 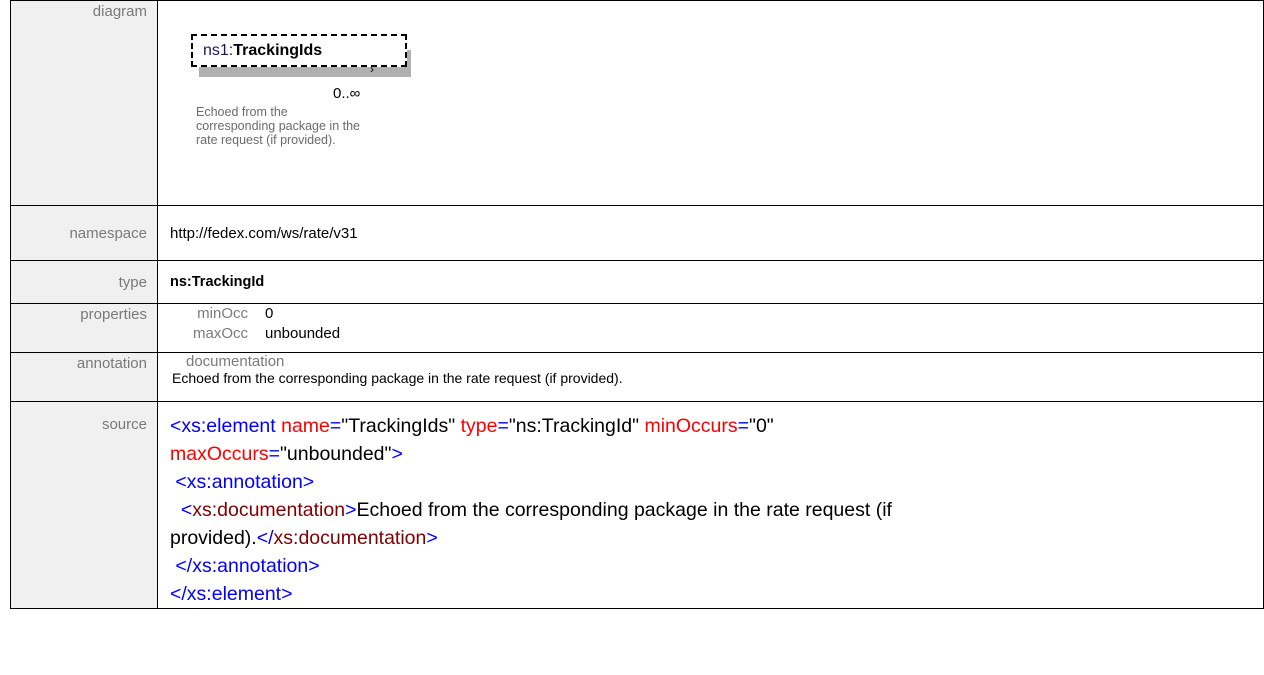 What do you see at coordinates (242, 112) in the screenshot?
I see `diagram-doc-line: Echoed from the` at bounding box center [242, 112].